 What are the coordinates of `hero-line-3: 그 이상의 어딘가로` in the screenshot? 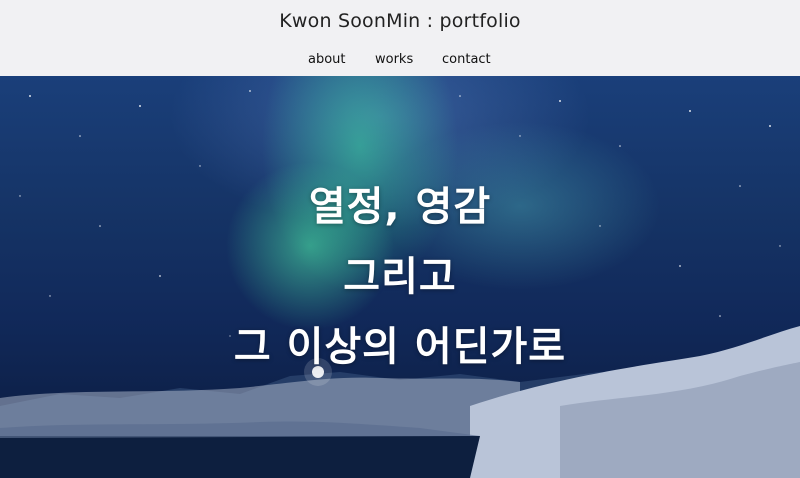 It's located at (400, 347).